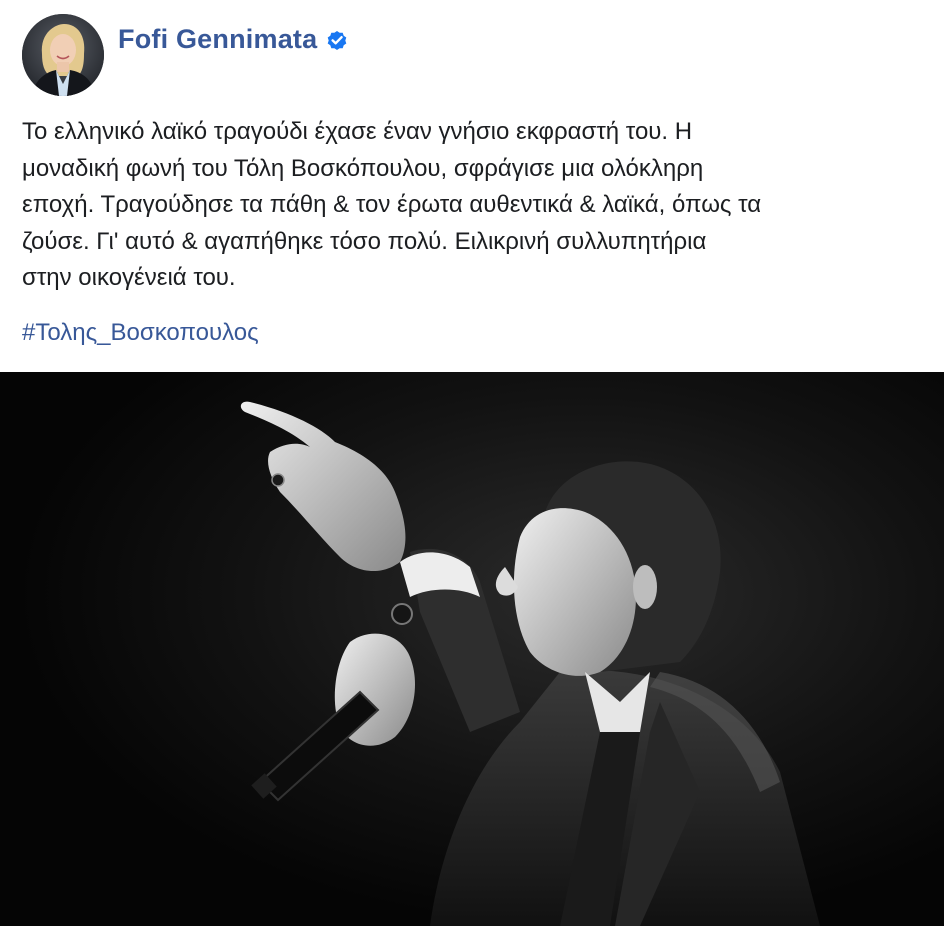 The image size is (944, 926). Describe the element at coordinates (217, 39) in the screenshot. I see `author-name: Fofi Gennimata` at that location.